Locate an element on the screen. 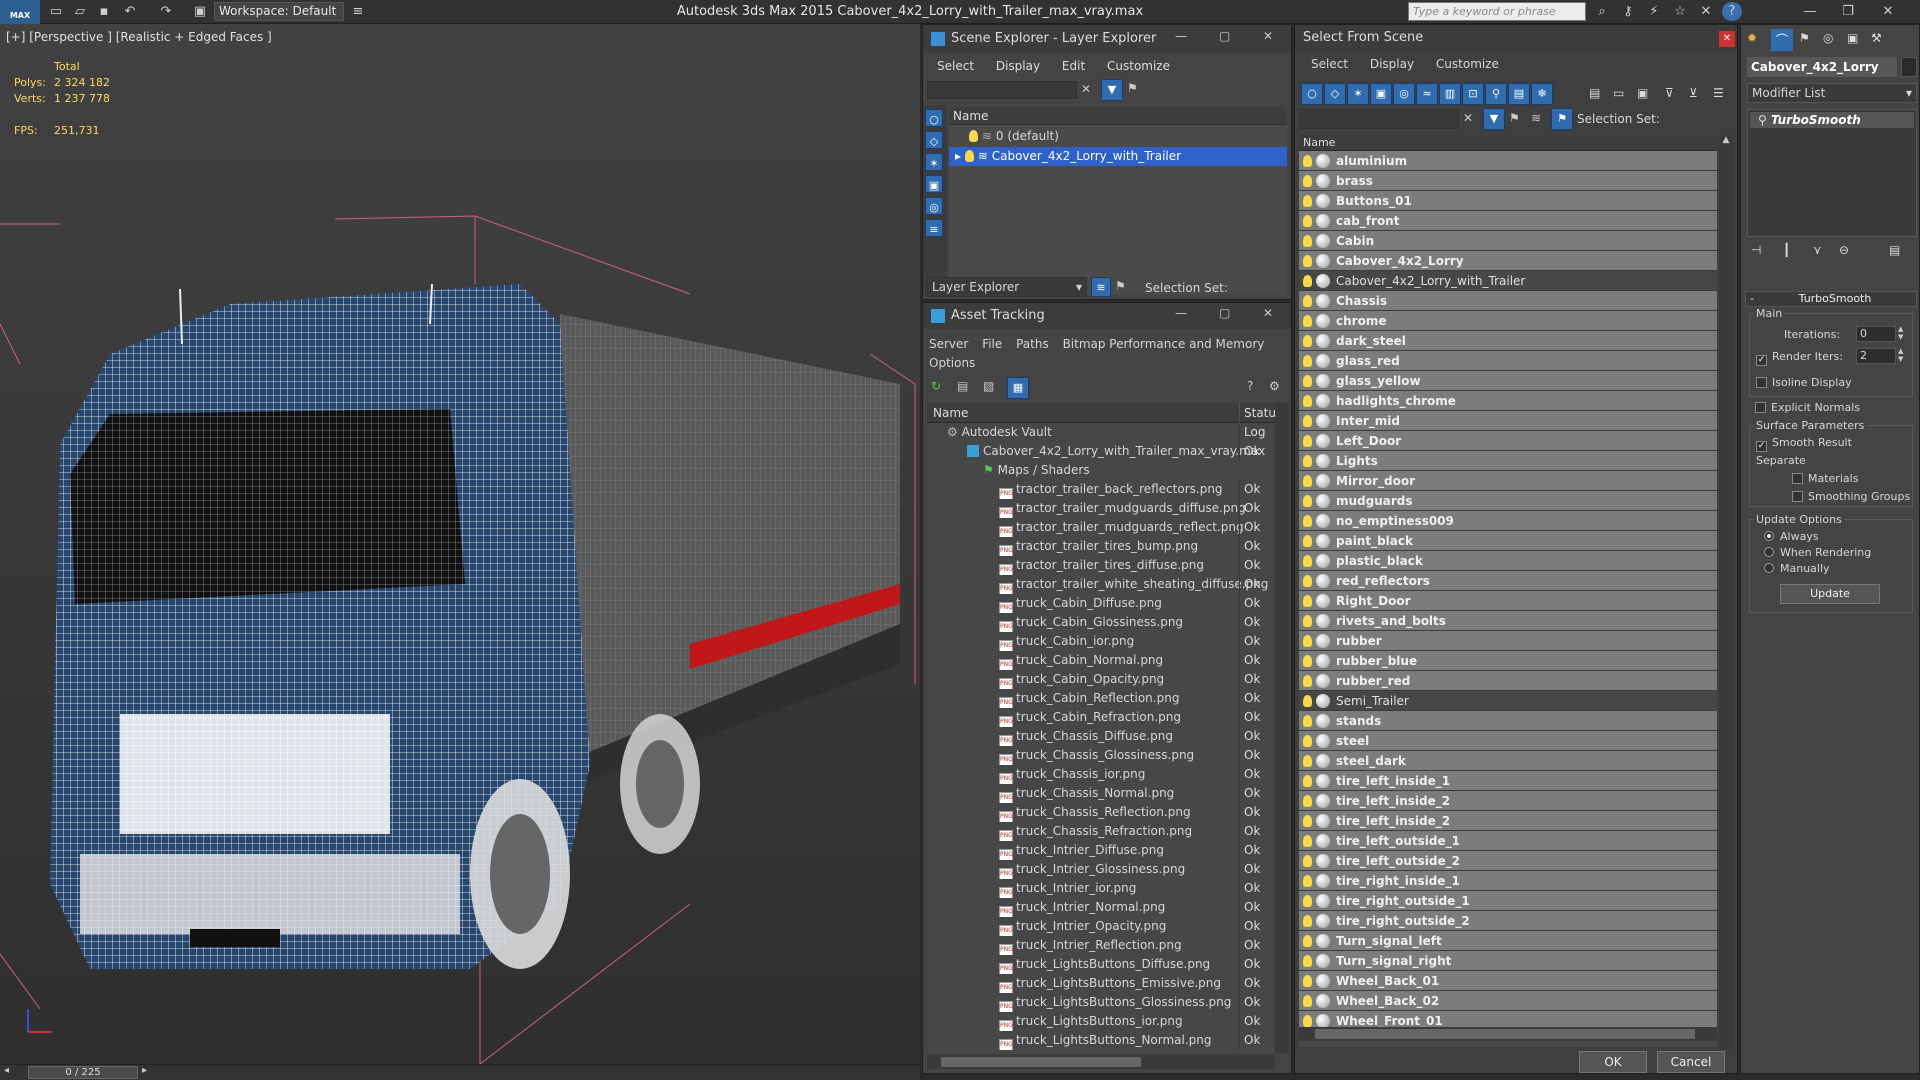 The height and width of the screenshot is (1080, 1920). display-shapes-icon: ◇ is located at coordinates (934, 140).